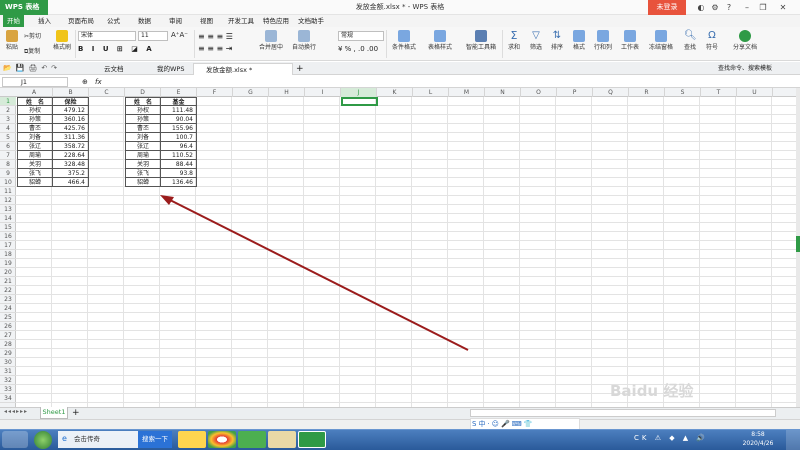 The image size is (800, 450). What do you see at coordinates (8, 191) in the screenshot?
I see `row-header-11: 11` at bounding box center [8, 191].